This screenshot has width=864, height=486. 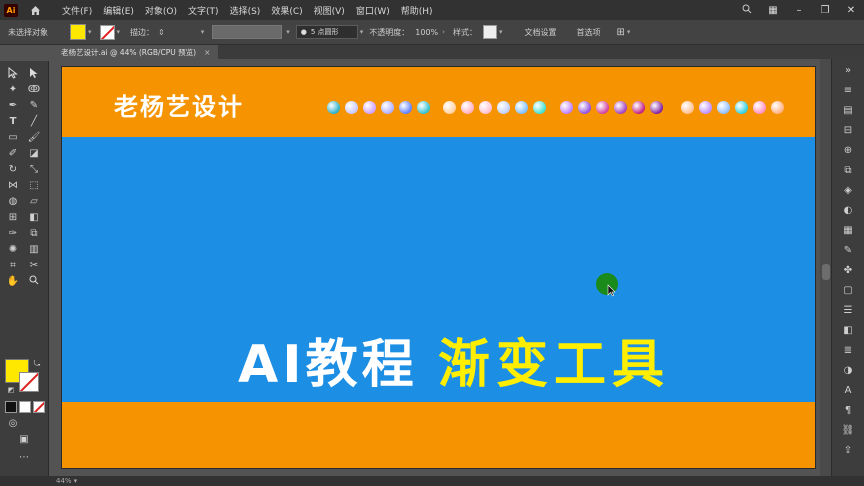 I want to click on mesh-tool-icon: ⊞, so click(x=13, y=218).